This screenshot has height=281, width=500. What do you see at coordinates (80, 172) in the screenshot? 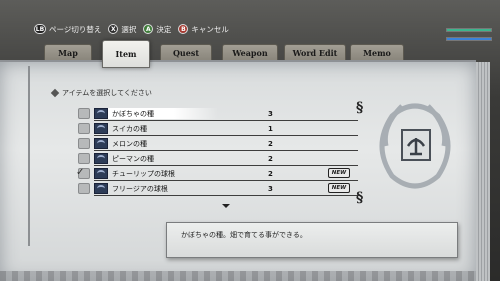
I see `check-icon: ✓` at bounding box center [80, 172].